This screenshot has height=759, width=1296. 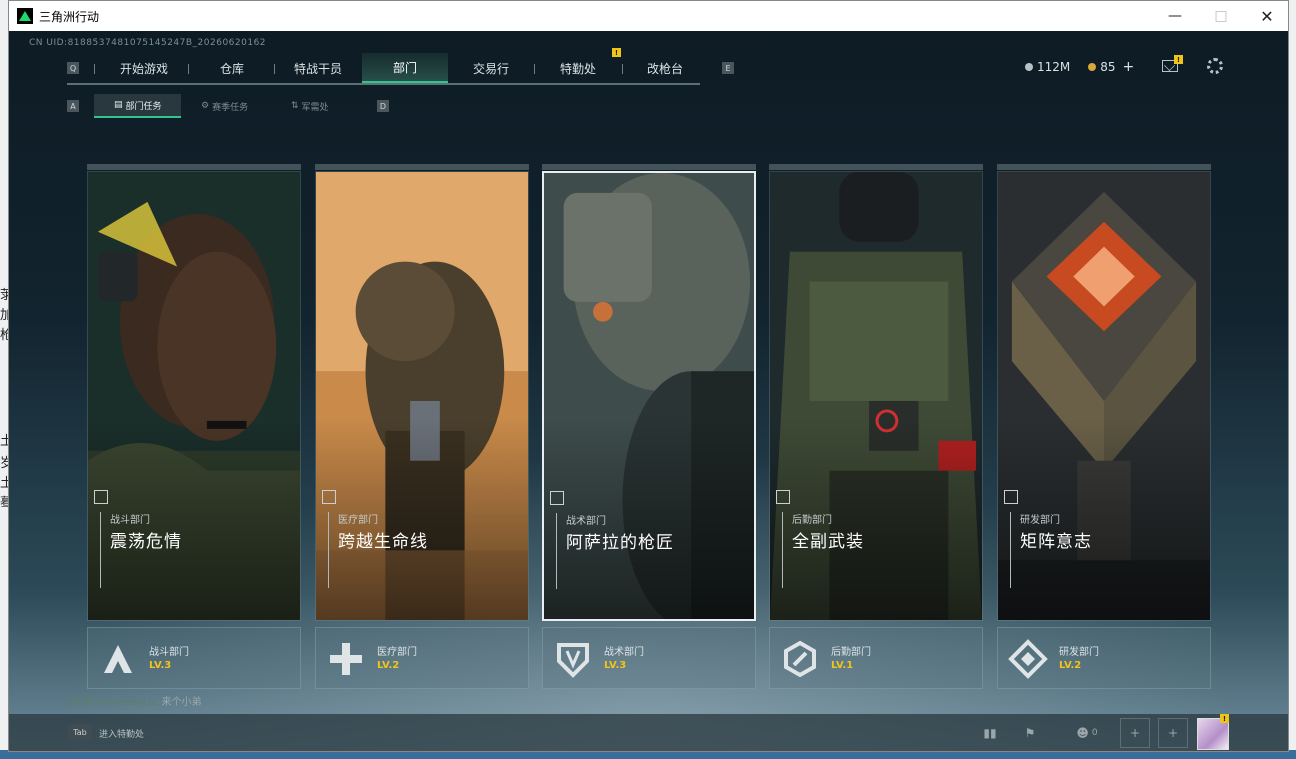 What do you see at coordinates (1029, 67) in the screenshot?
I see `silver-coin-icon` at bounding box center [1029, 67].